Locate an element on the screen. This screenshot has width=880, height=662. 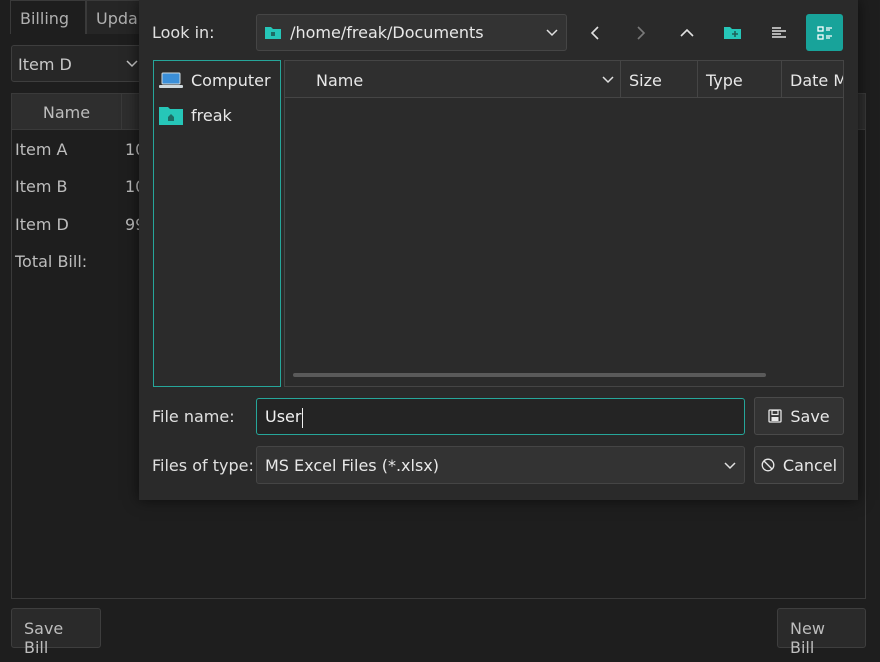
detail-view-icon is located at coordinates (824, 32).